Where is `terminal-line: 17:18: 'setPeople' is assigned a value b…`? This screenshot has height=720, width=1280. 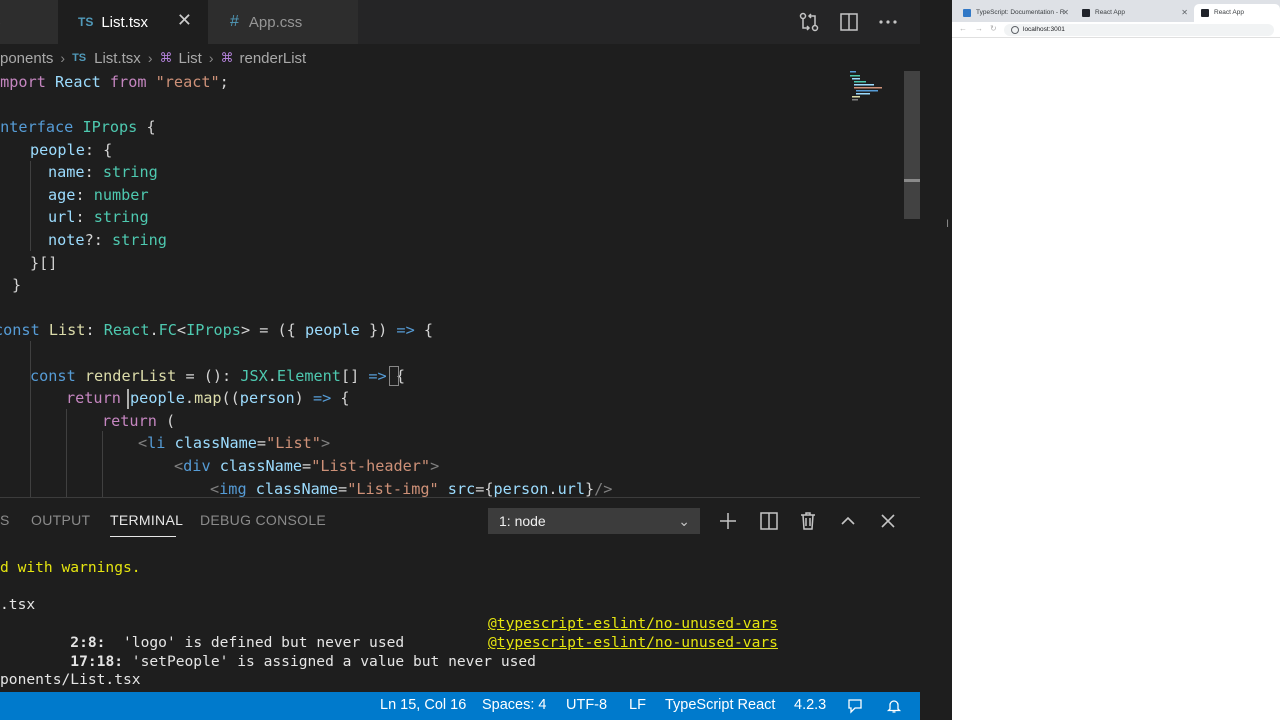 terminal-line: 17:18: 'setPeople' is assigned a value b… is located at coordinates (268, 651).